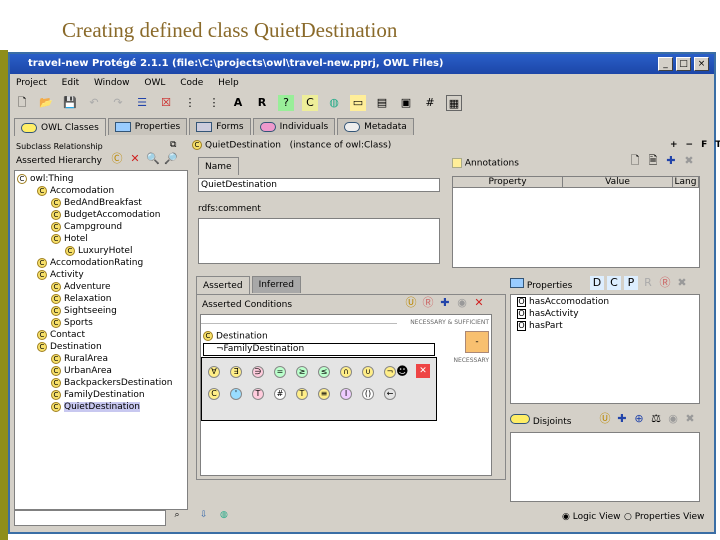  Describe the element at coordinates (70, 83) in the screenshot. I see `menu-edit: Edit` at that location.